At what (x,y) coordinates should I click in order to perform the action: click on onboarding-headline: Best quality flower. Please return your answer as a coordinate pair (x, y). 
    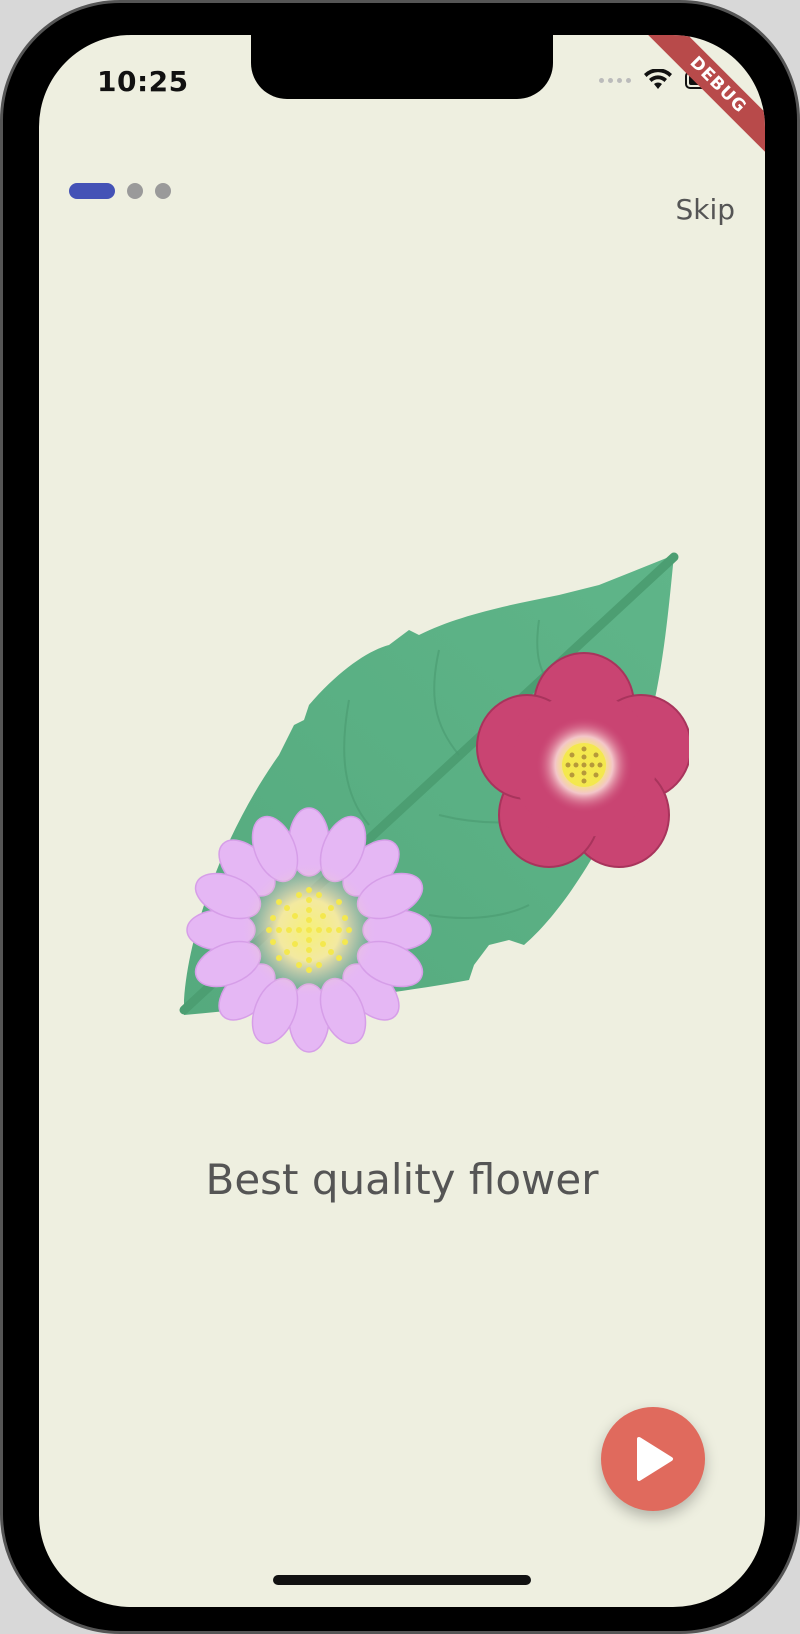
    Looking at the image, I should click on (402, 1179).